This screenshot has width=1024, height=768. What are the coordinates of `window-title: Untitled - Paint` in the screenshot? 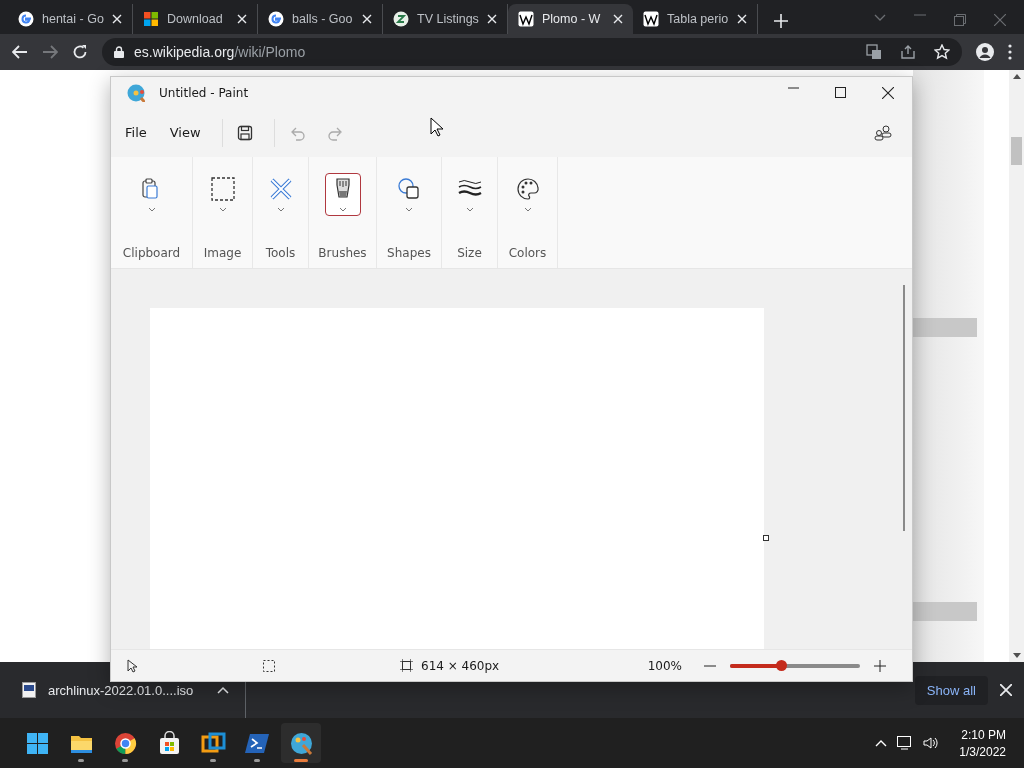 It's located at (204, 92).